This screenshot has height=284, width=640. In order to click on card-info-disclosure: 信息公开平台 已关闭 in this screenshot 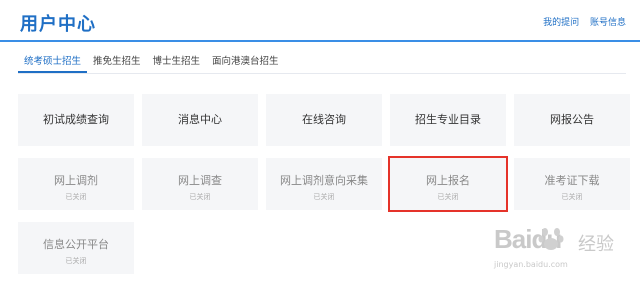, I will do `click(76, 248)`.